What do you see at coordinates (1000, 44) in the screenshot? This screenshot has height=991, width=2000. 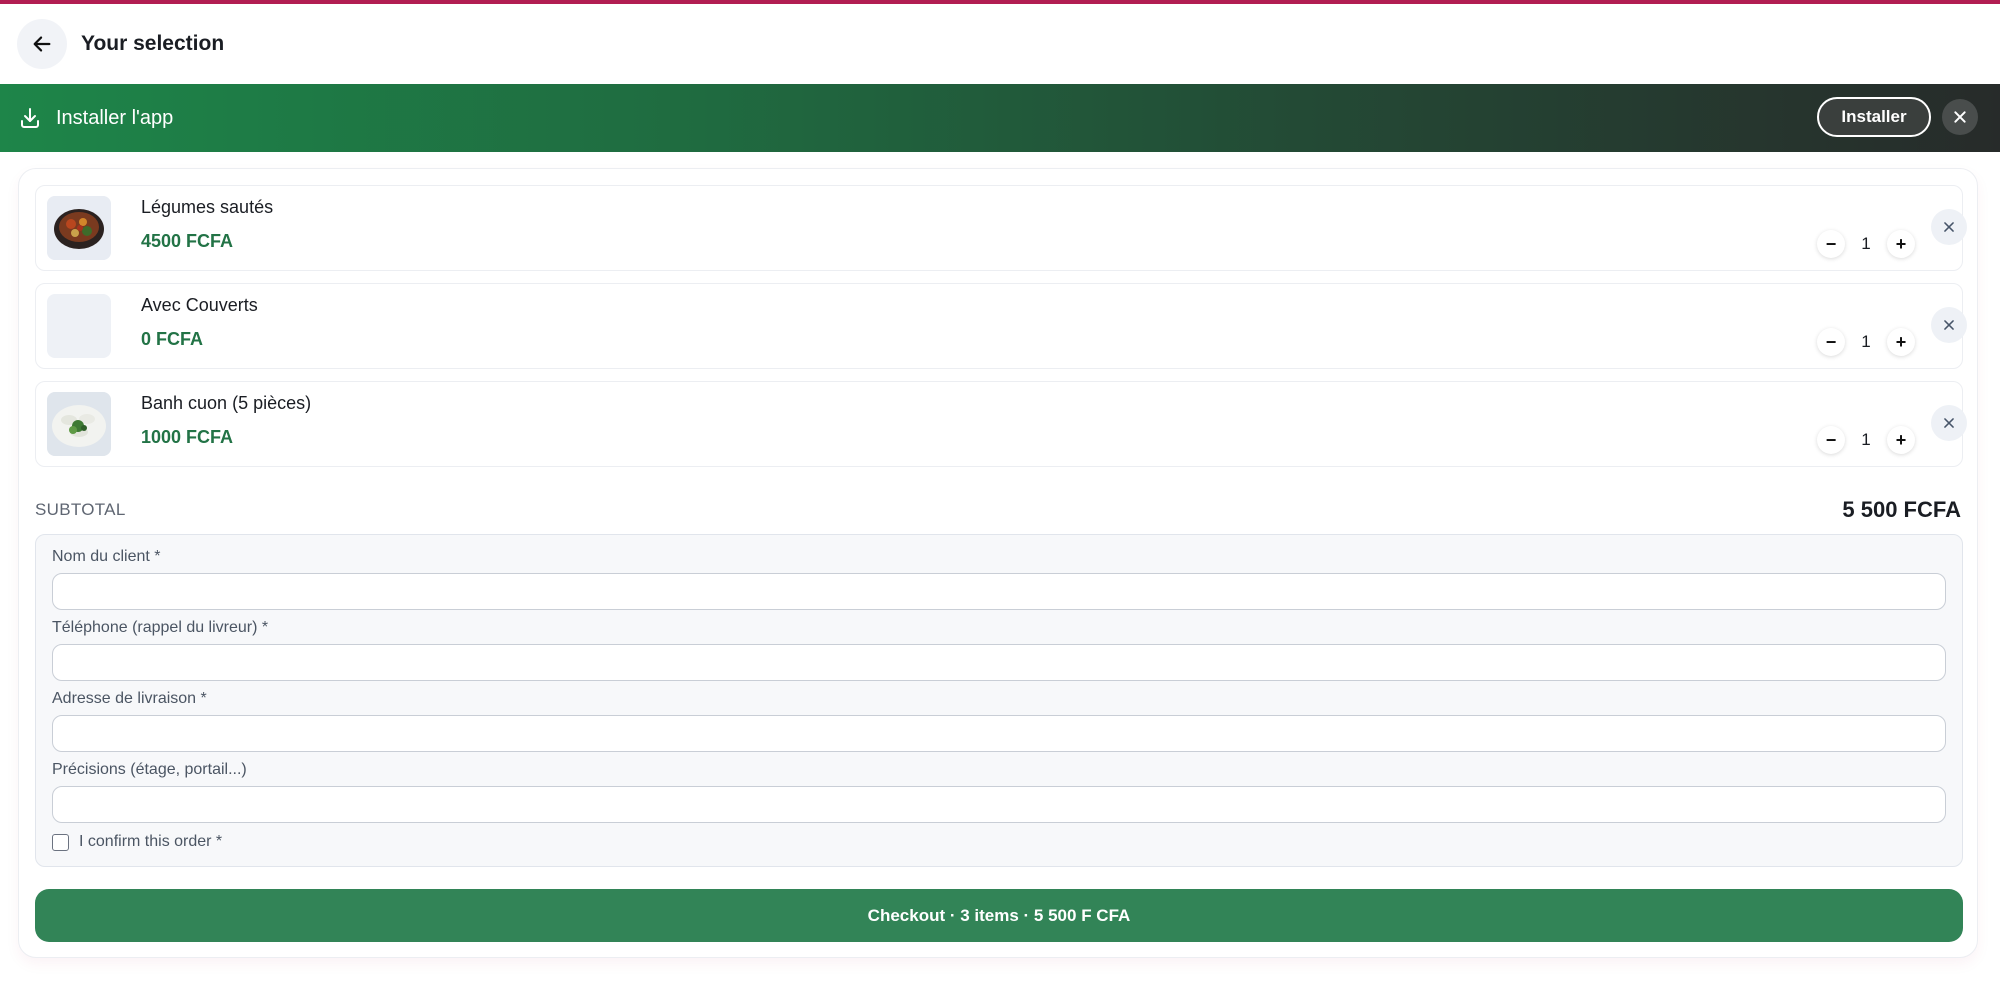 I see `header: Your selection` at bounding box center [1000, 44].